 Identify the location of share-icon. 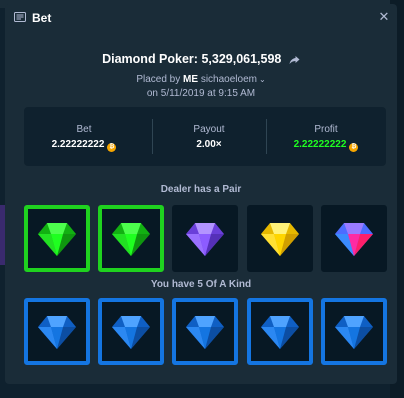
(294, 60).